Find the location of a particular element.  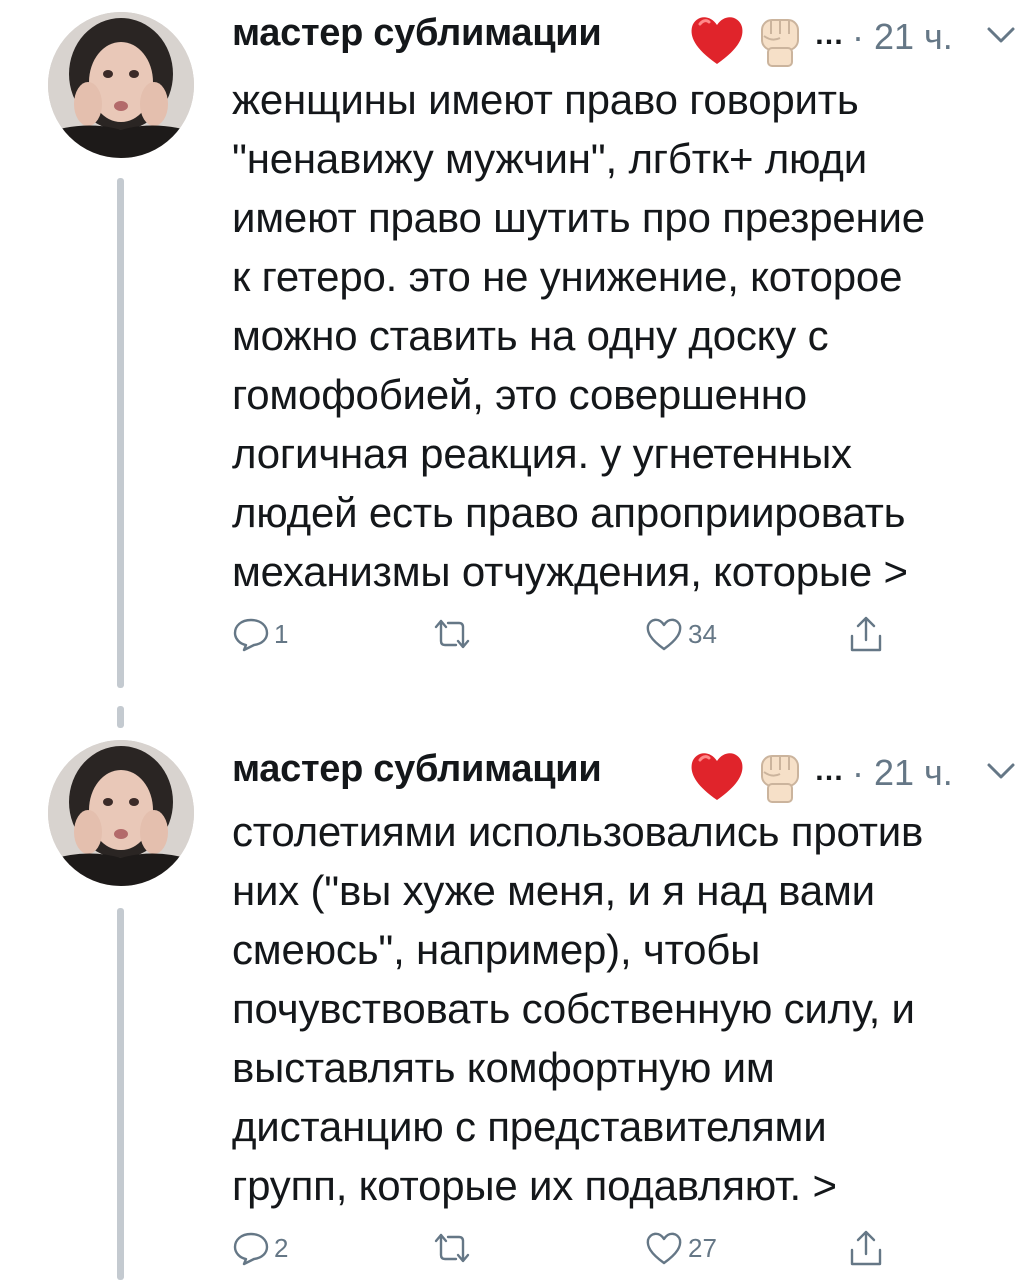

reply-button: 1 is located at coordinates (260, 634).